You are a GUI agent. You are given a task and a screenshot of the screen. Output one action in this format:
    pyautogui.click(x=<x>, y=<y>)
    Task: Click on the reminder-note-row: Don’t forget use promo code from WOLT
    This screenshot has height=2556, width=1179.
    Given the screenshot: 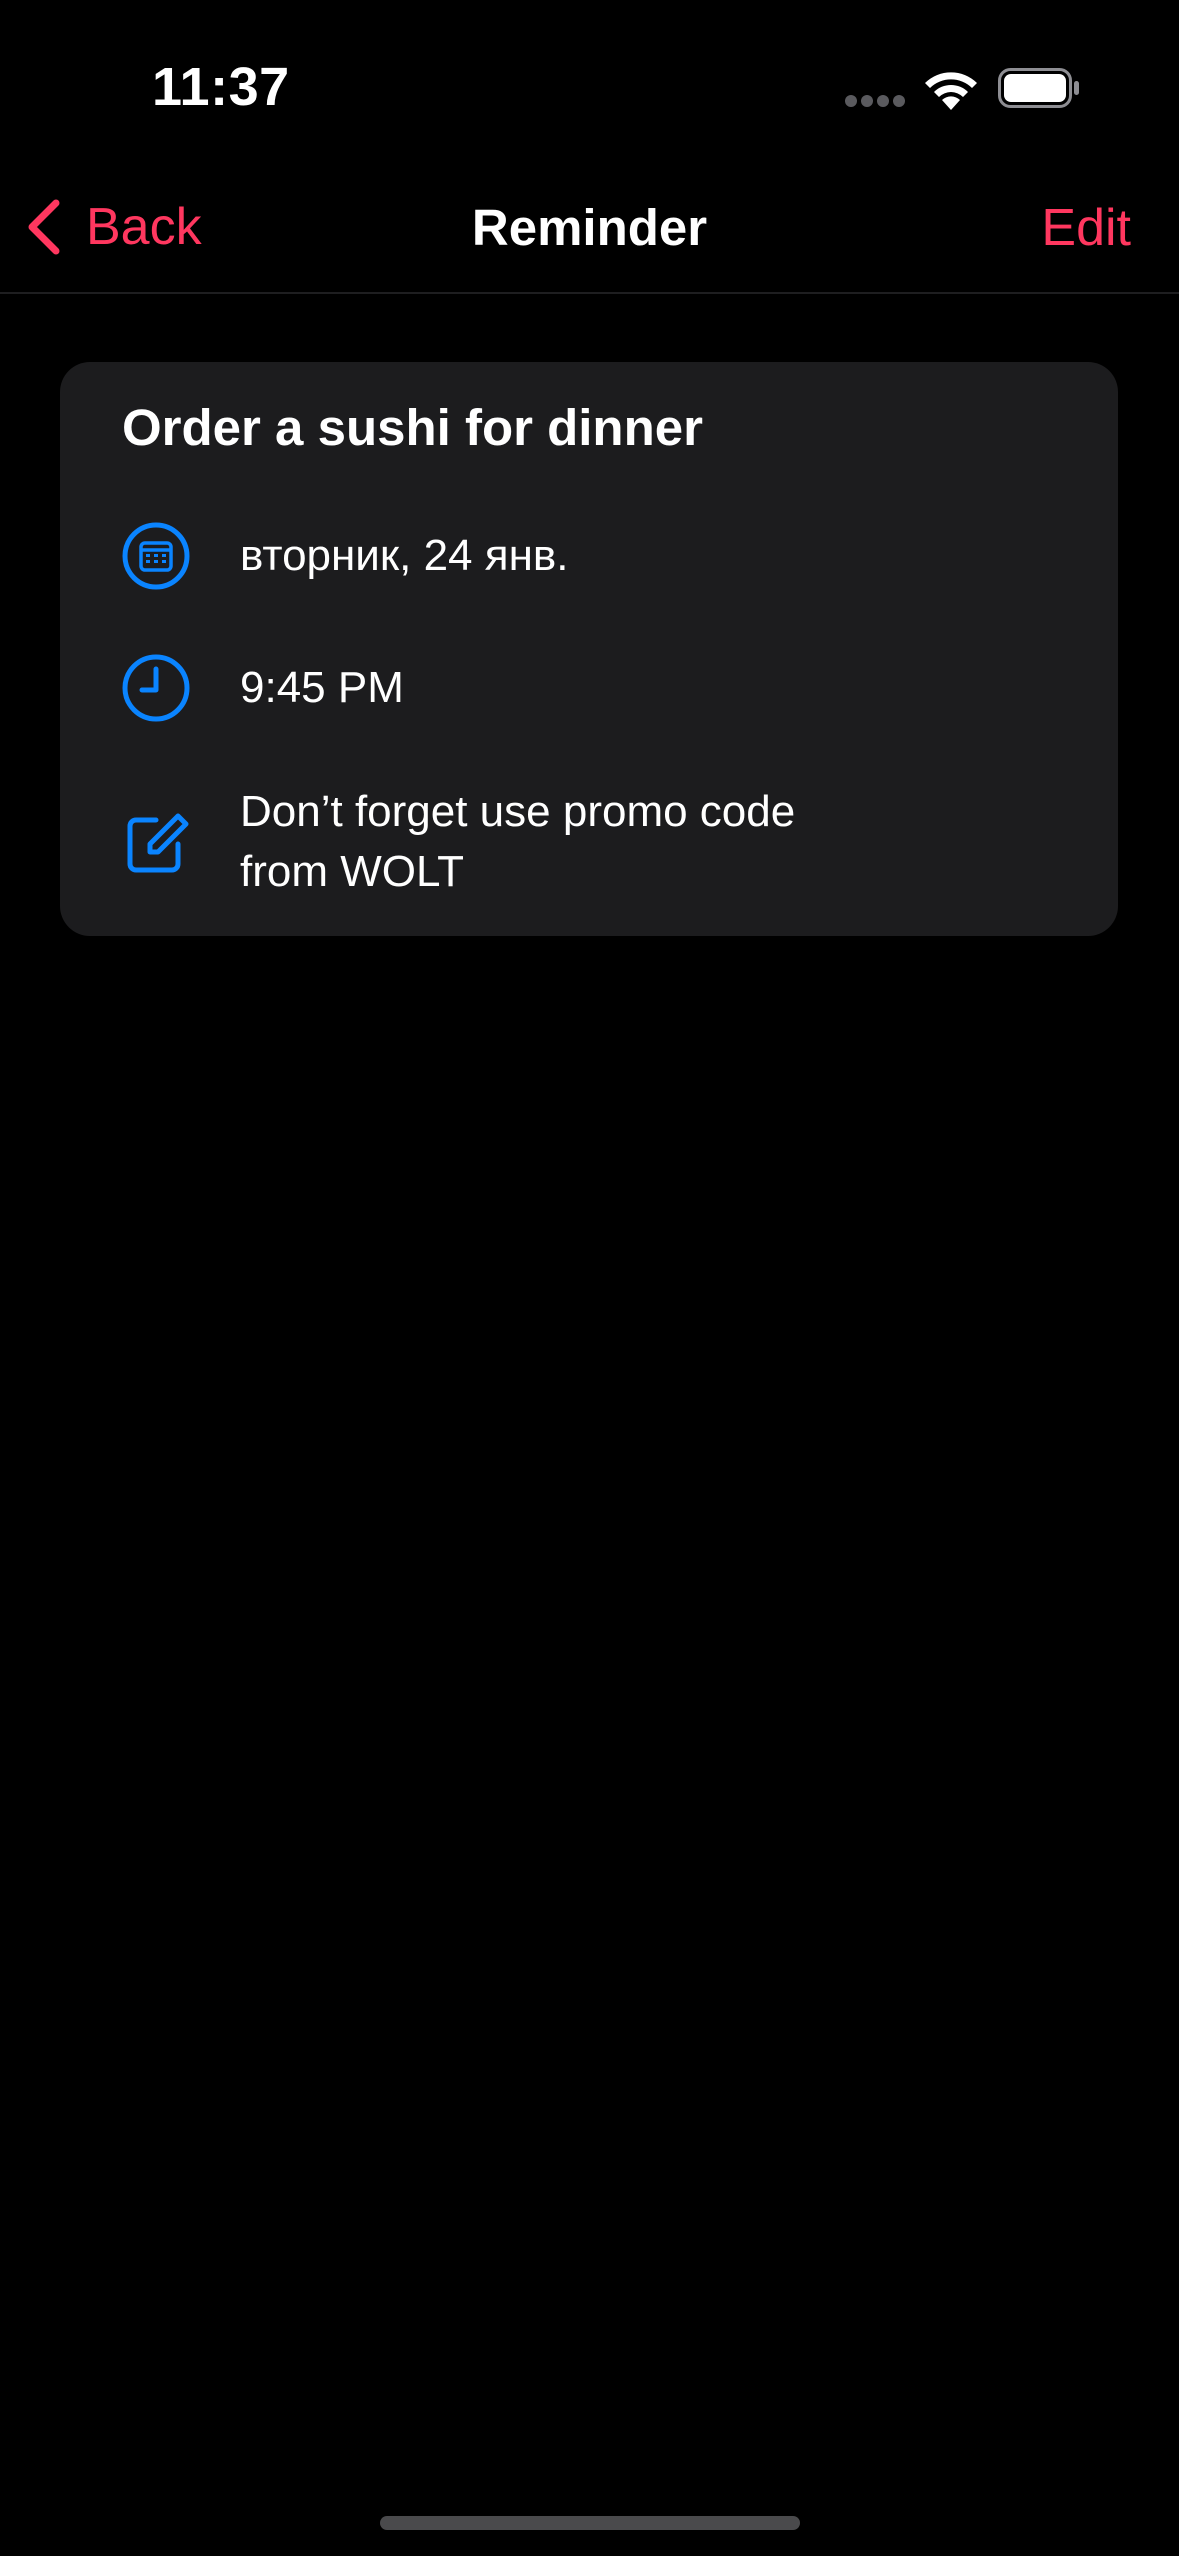 What is the action you would take?
    pyautogui.click(x=500, y=842)
    